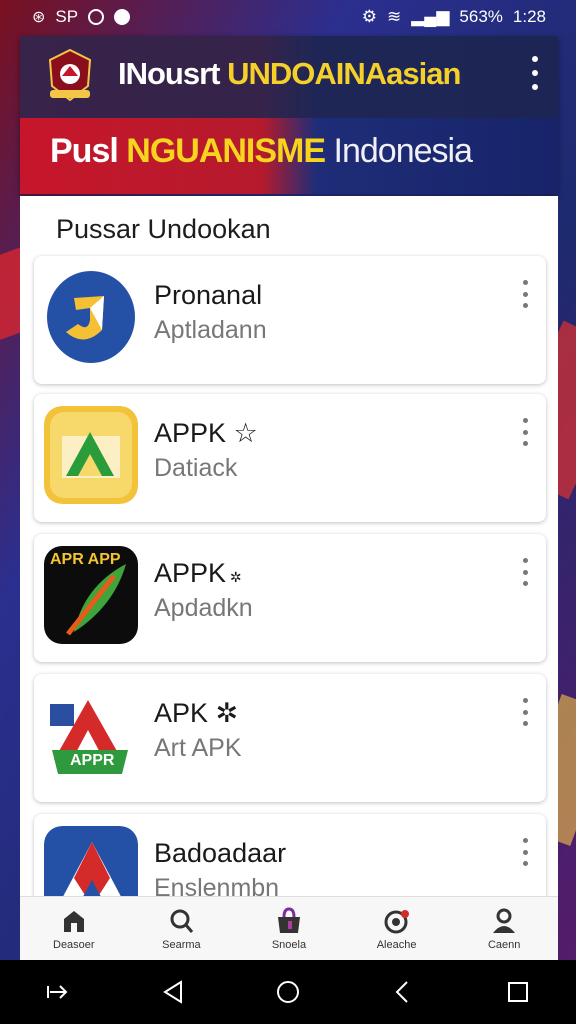  What do you see at coordinates (289, 73) in the screenshot?
I see `header-title: INousrt UNDOAINAasian` at bounding box center [289, 73].